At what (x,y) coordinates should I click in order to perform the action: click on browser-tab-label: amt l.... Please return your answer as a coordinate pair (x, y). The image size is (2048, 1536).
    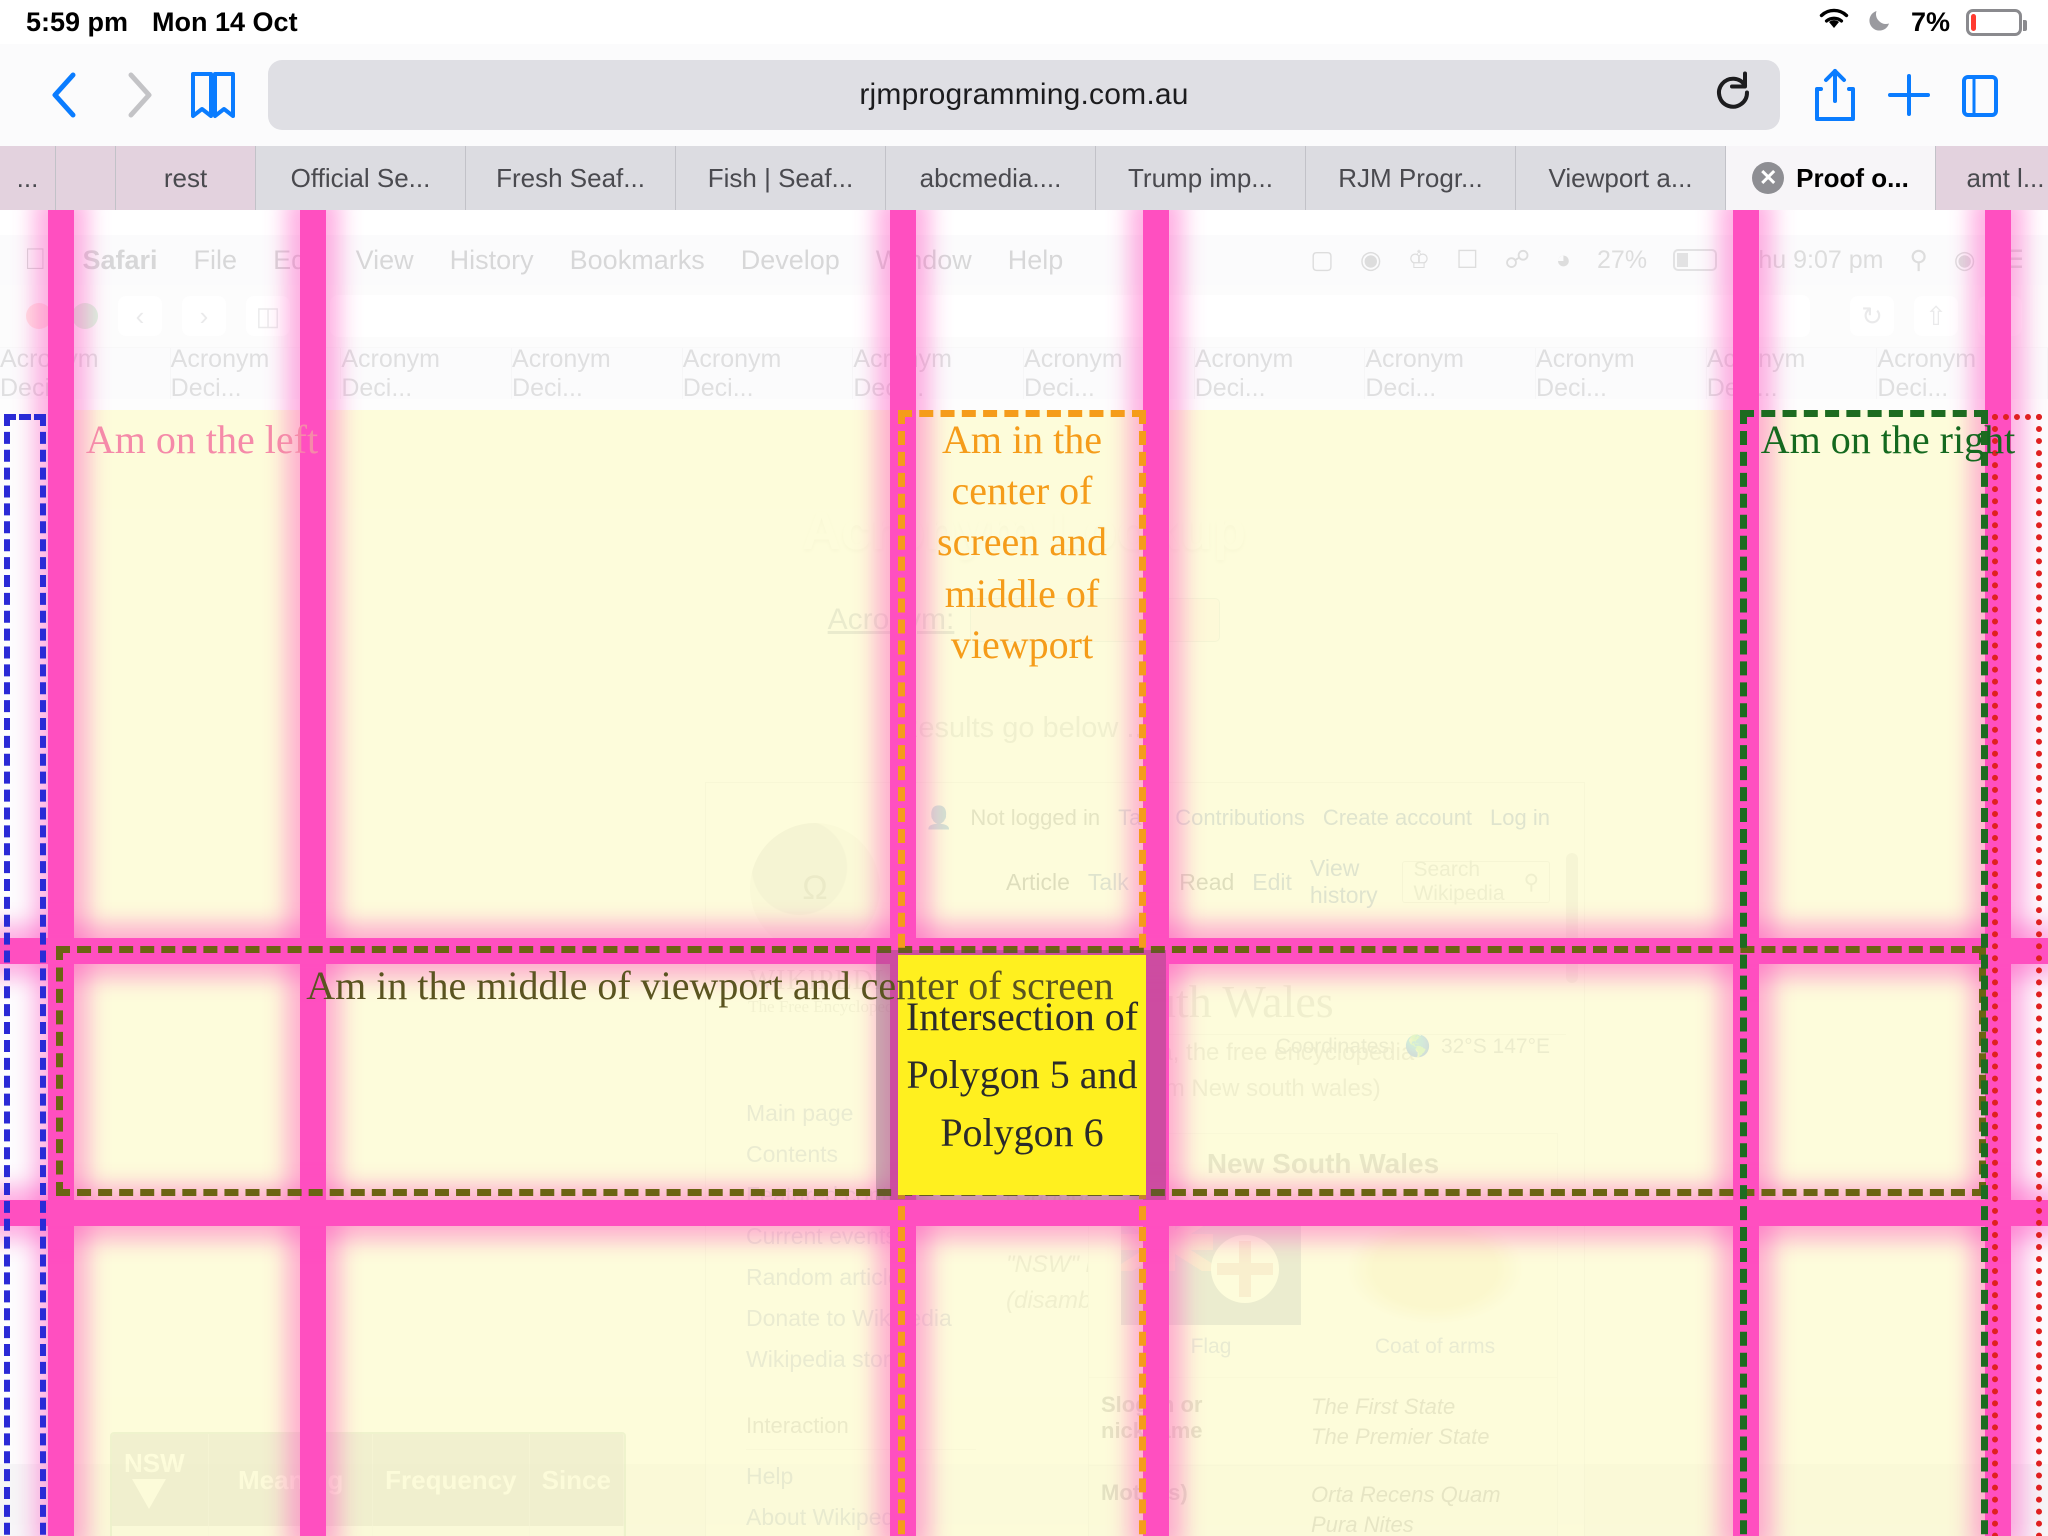
    Looking at the image, I should click on (2005, 177).